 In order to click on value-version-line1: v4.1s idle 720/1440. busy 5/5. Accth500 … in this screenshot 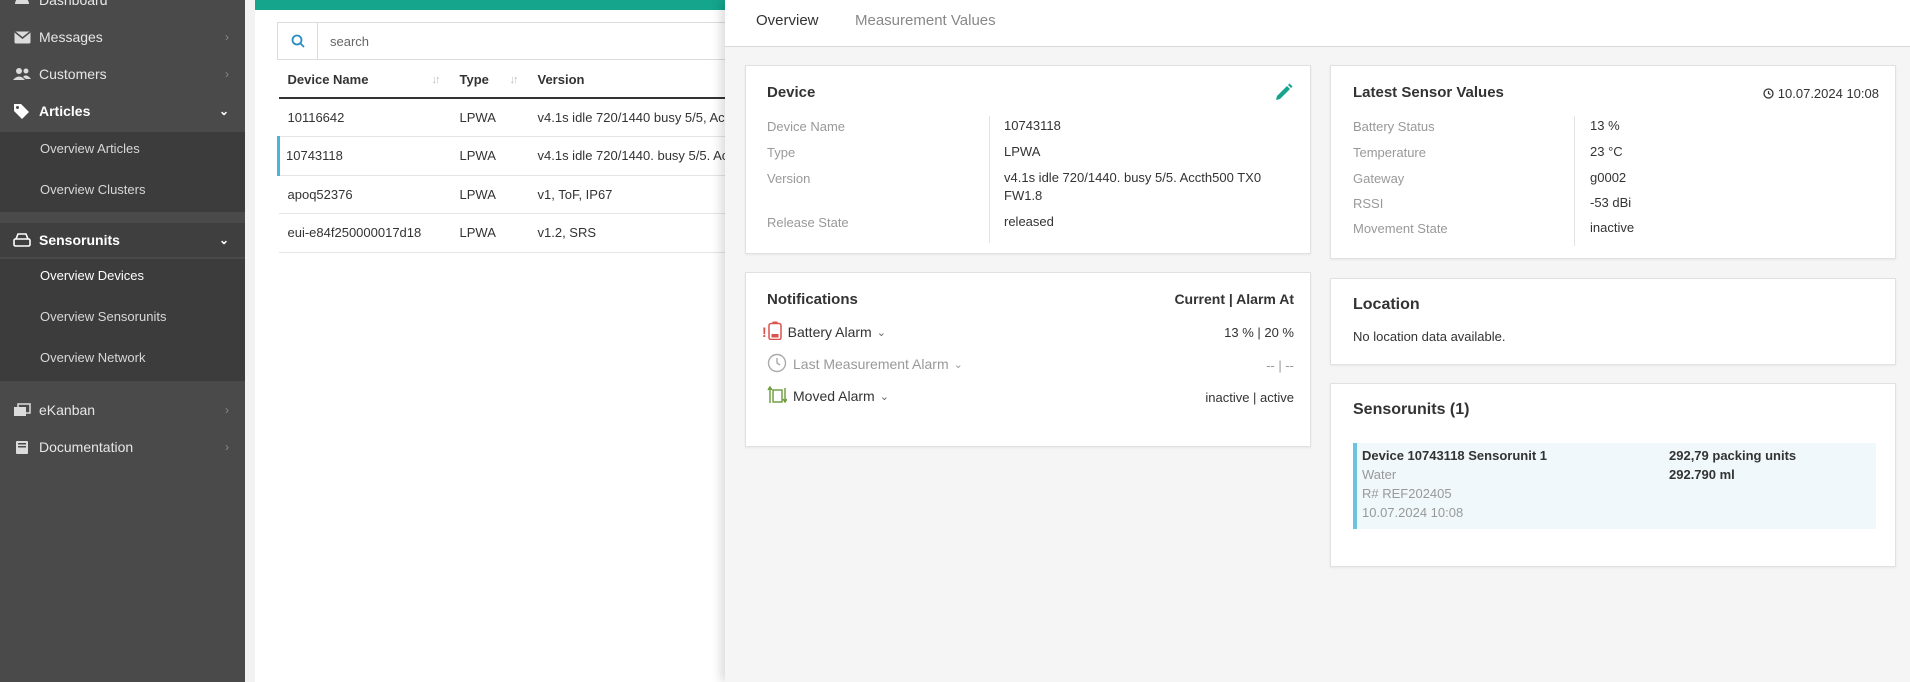, I will do `click(1133, 177)`.